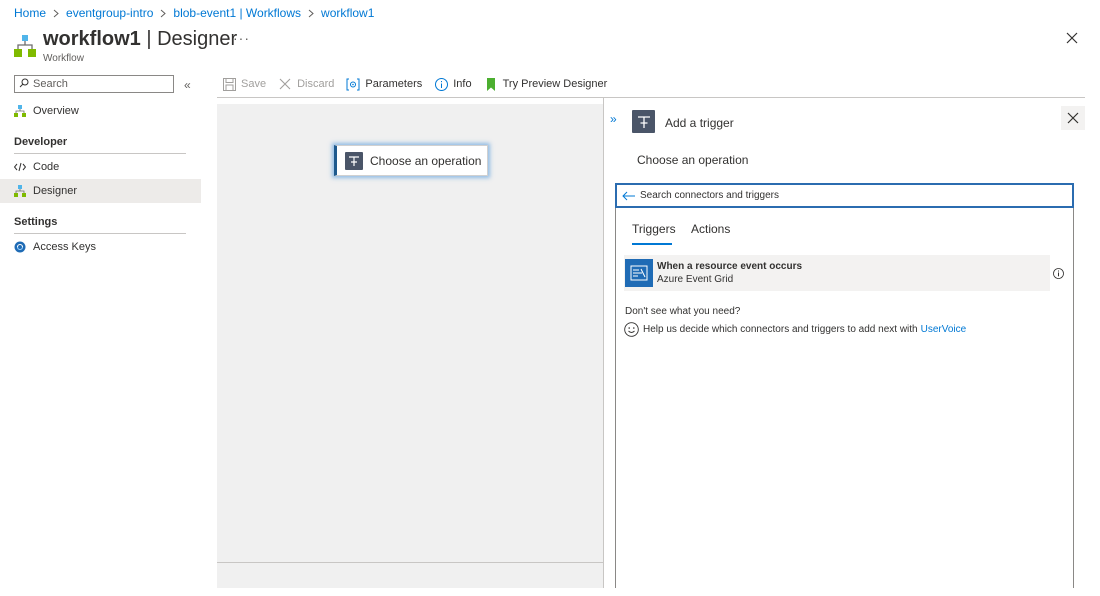  I want to click on nav-item-label: Overview, so click(56, 111).